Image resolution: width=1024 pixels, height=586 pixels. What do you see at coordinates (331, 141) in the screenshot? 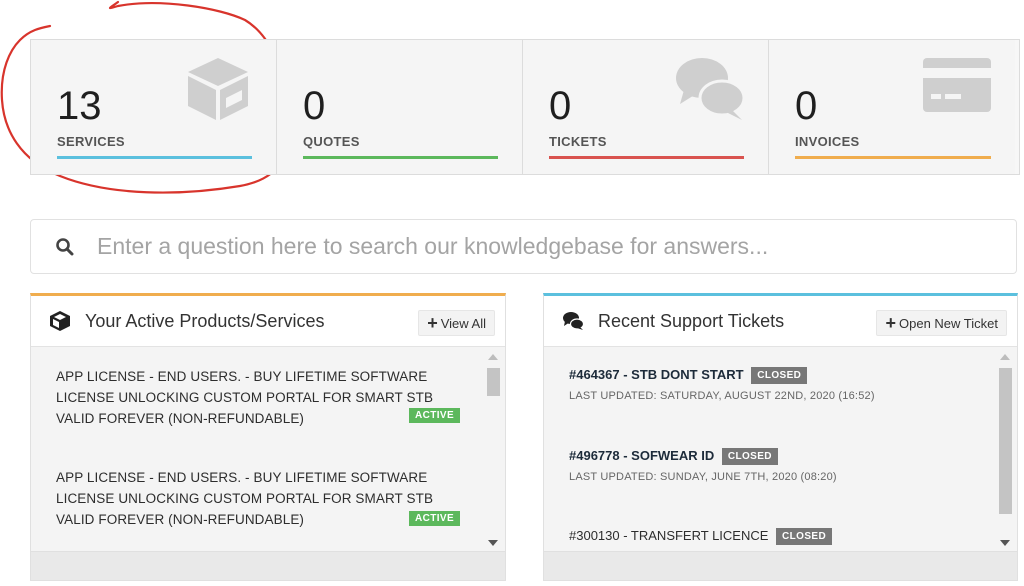
I see `quotes-label: QUOTES` at bounding box center [331, 141].